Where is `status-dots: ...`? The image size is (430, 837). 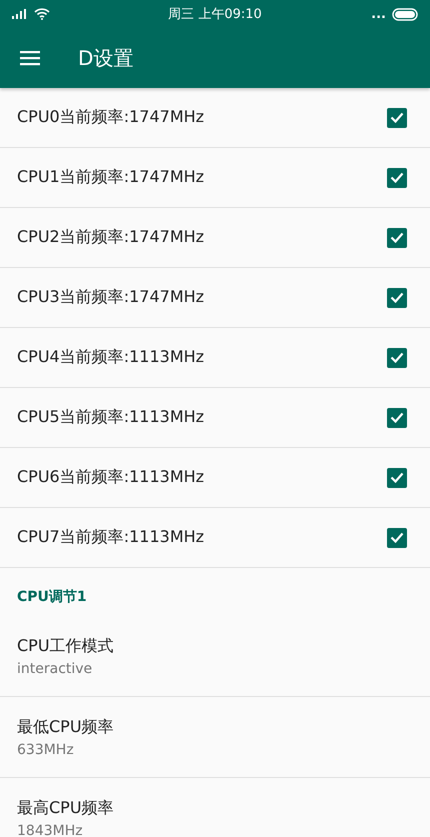
status-dots: ... is located at coordinates (378, 14).